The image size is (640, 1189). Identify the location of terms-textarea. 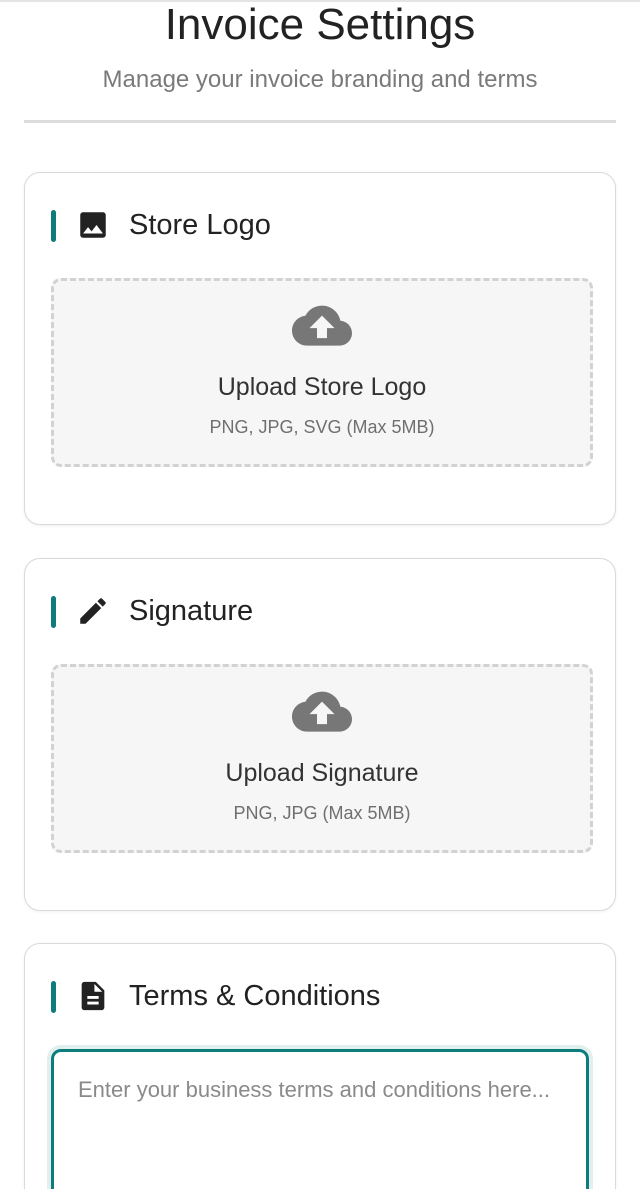
(320, 1119).